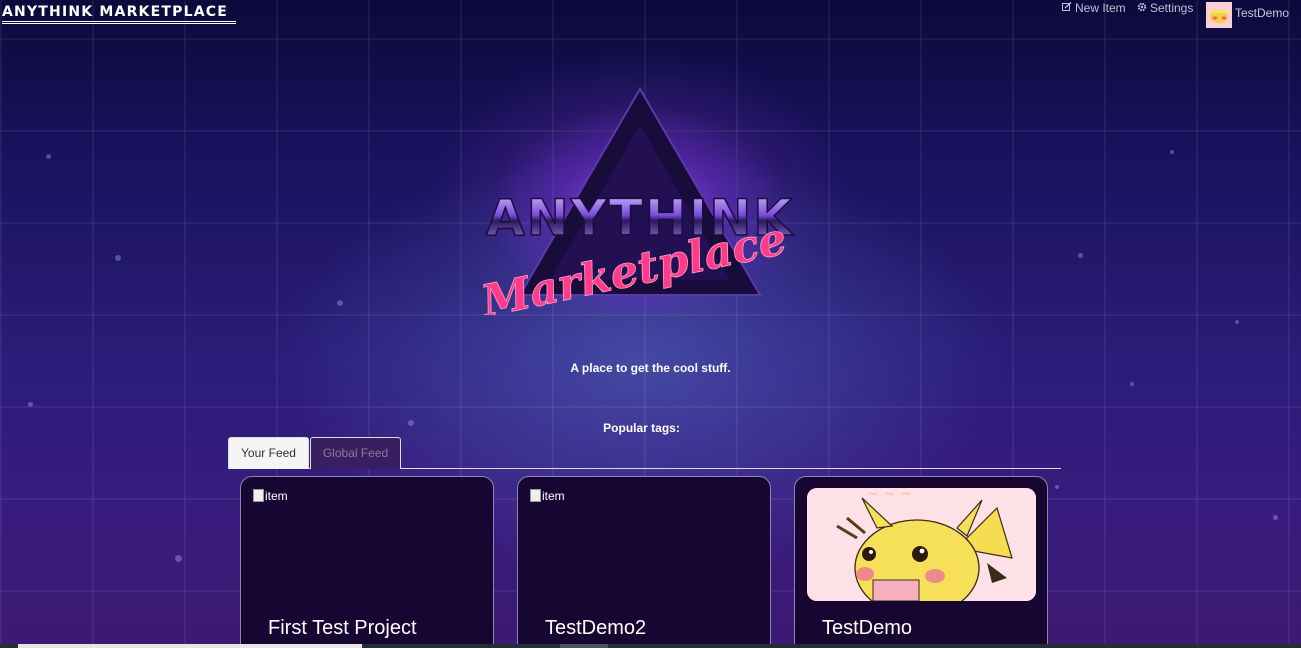 Image resolution: width=1301 pixels, height=648 pixels. Describe the element at coordinates (641, 428) in the screenshot. I see `popular-tags-label: Popular tags:` at that location.